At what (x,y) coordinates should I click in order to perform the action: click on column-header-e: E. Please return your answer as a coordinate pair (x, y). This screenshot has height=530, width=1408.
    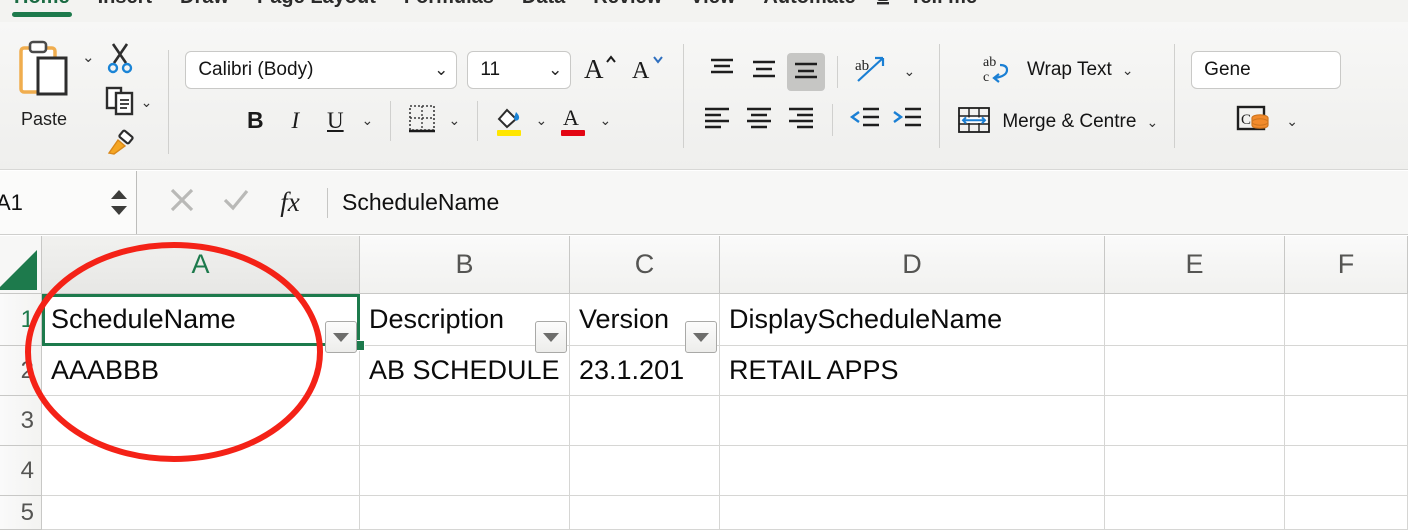
    Looking at the image, I should click on (1195, 265).